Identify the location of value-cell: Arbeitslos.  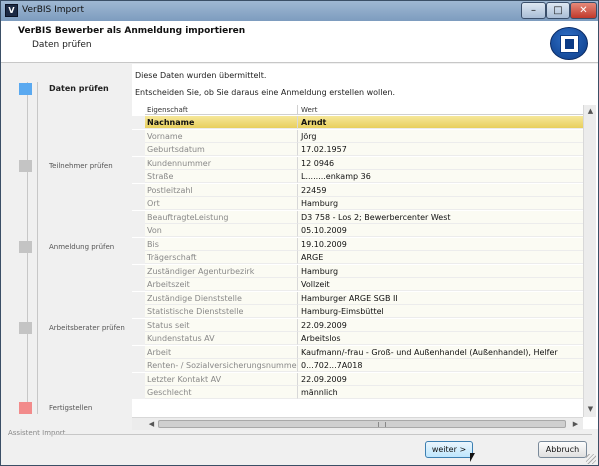
(440, 338).